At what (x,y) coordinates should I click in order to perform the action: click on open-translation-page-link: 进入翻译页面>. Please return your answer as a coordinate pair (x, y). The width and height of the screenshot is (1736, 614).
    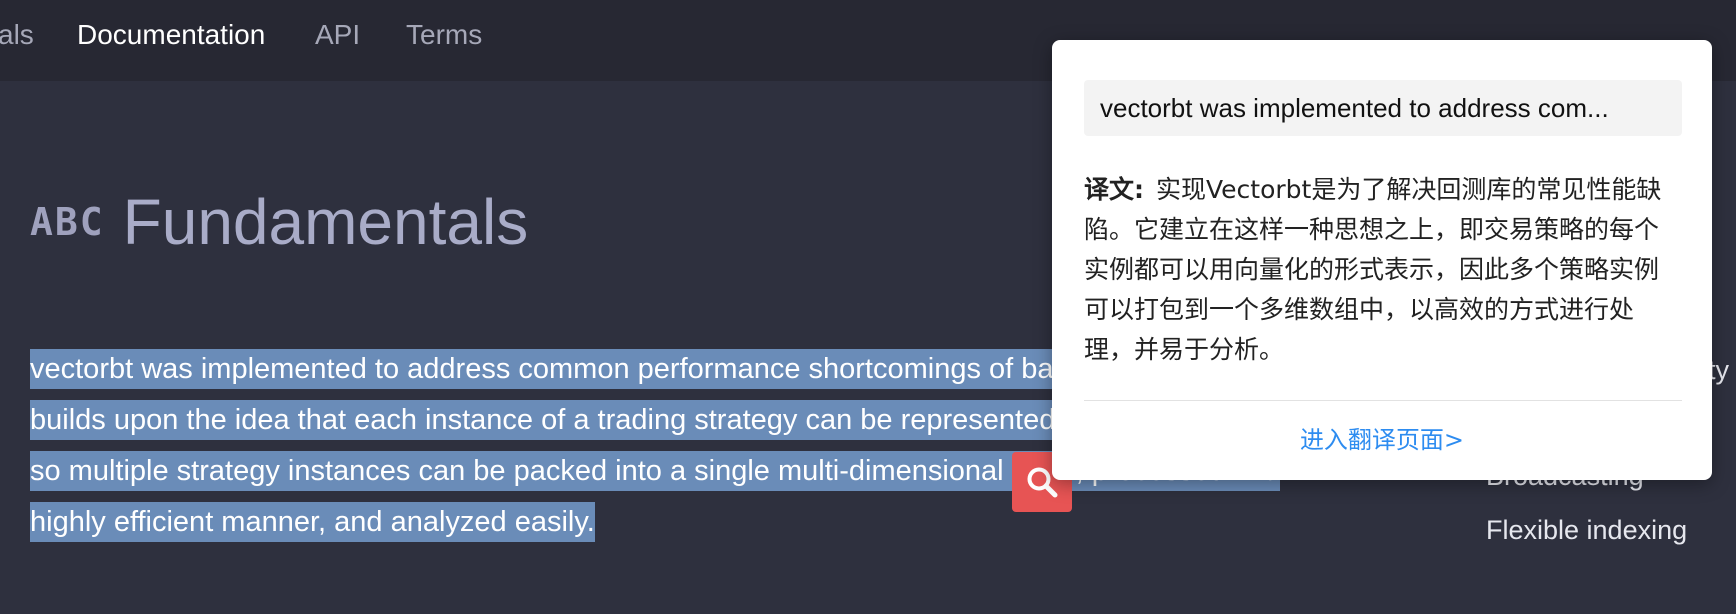
    Looking at the image, I should click on (1382, 437).